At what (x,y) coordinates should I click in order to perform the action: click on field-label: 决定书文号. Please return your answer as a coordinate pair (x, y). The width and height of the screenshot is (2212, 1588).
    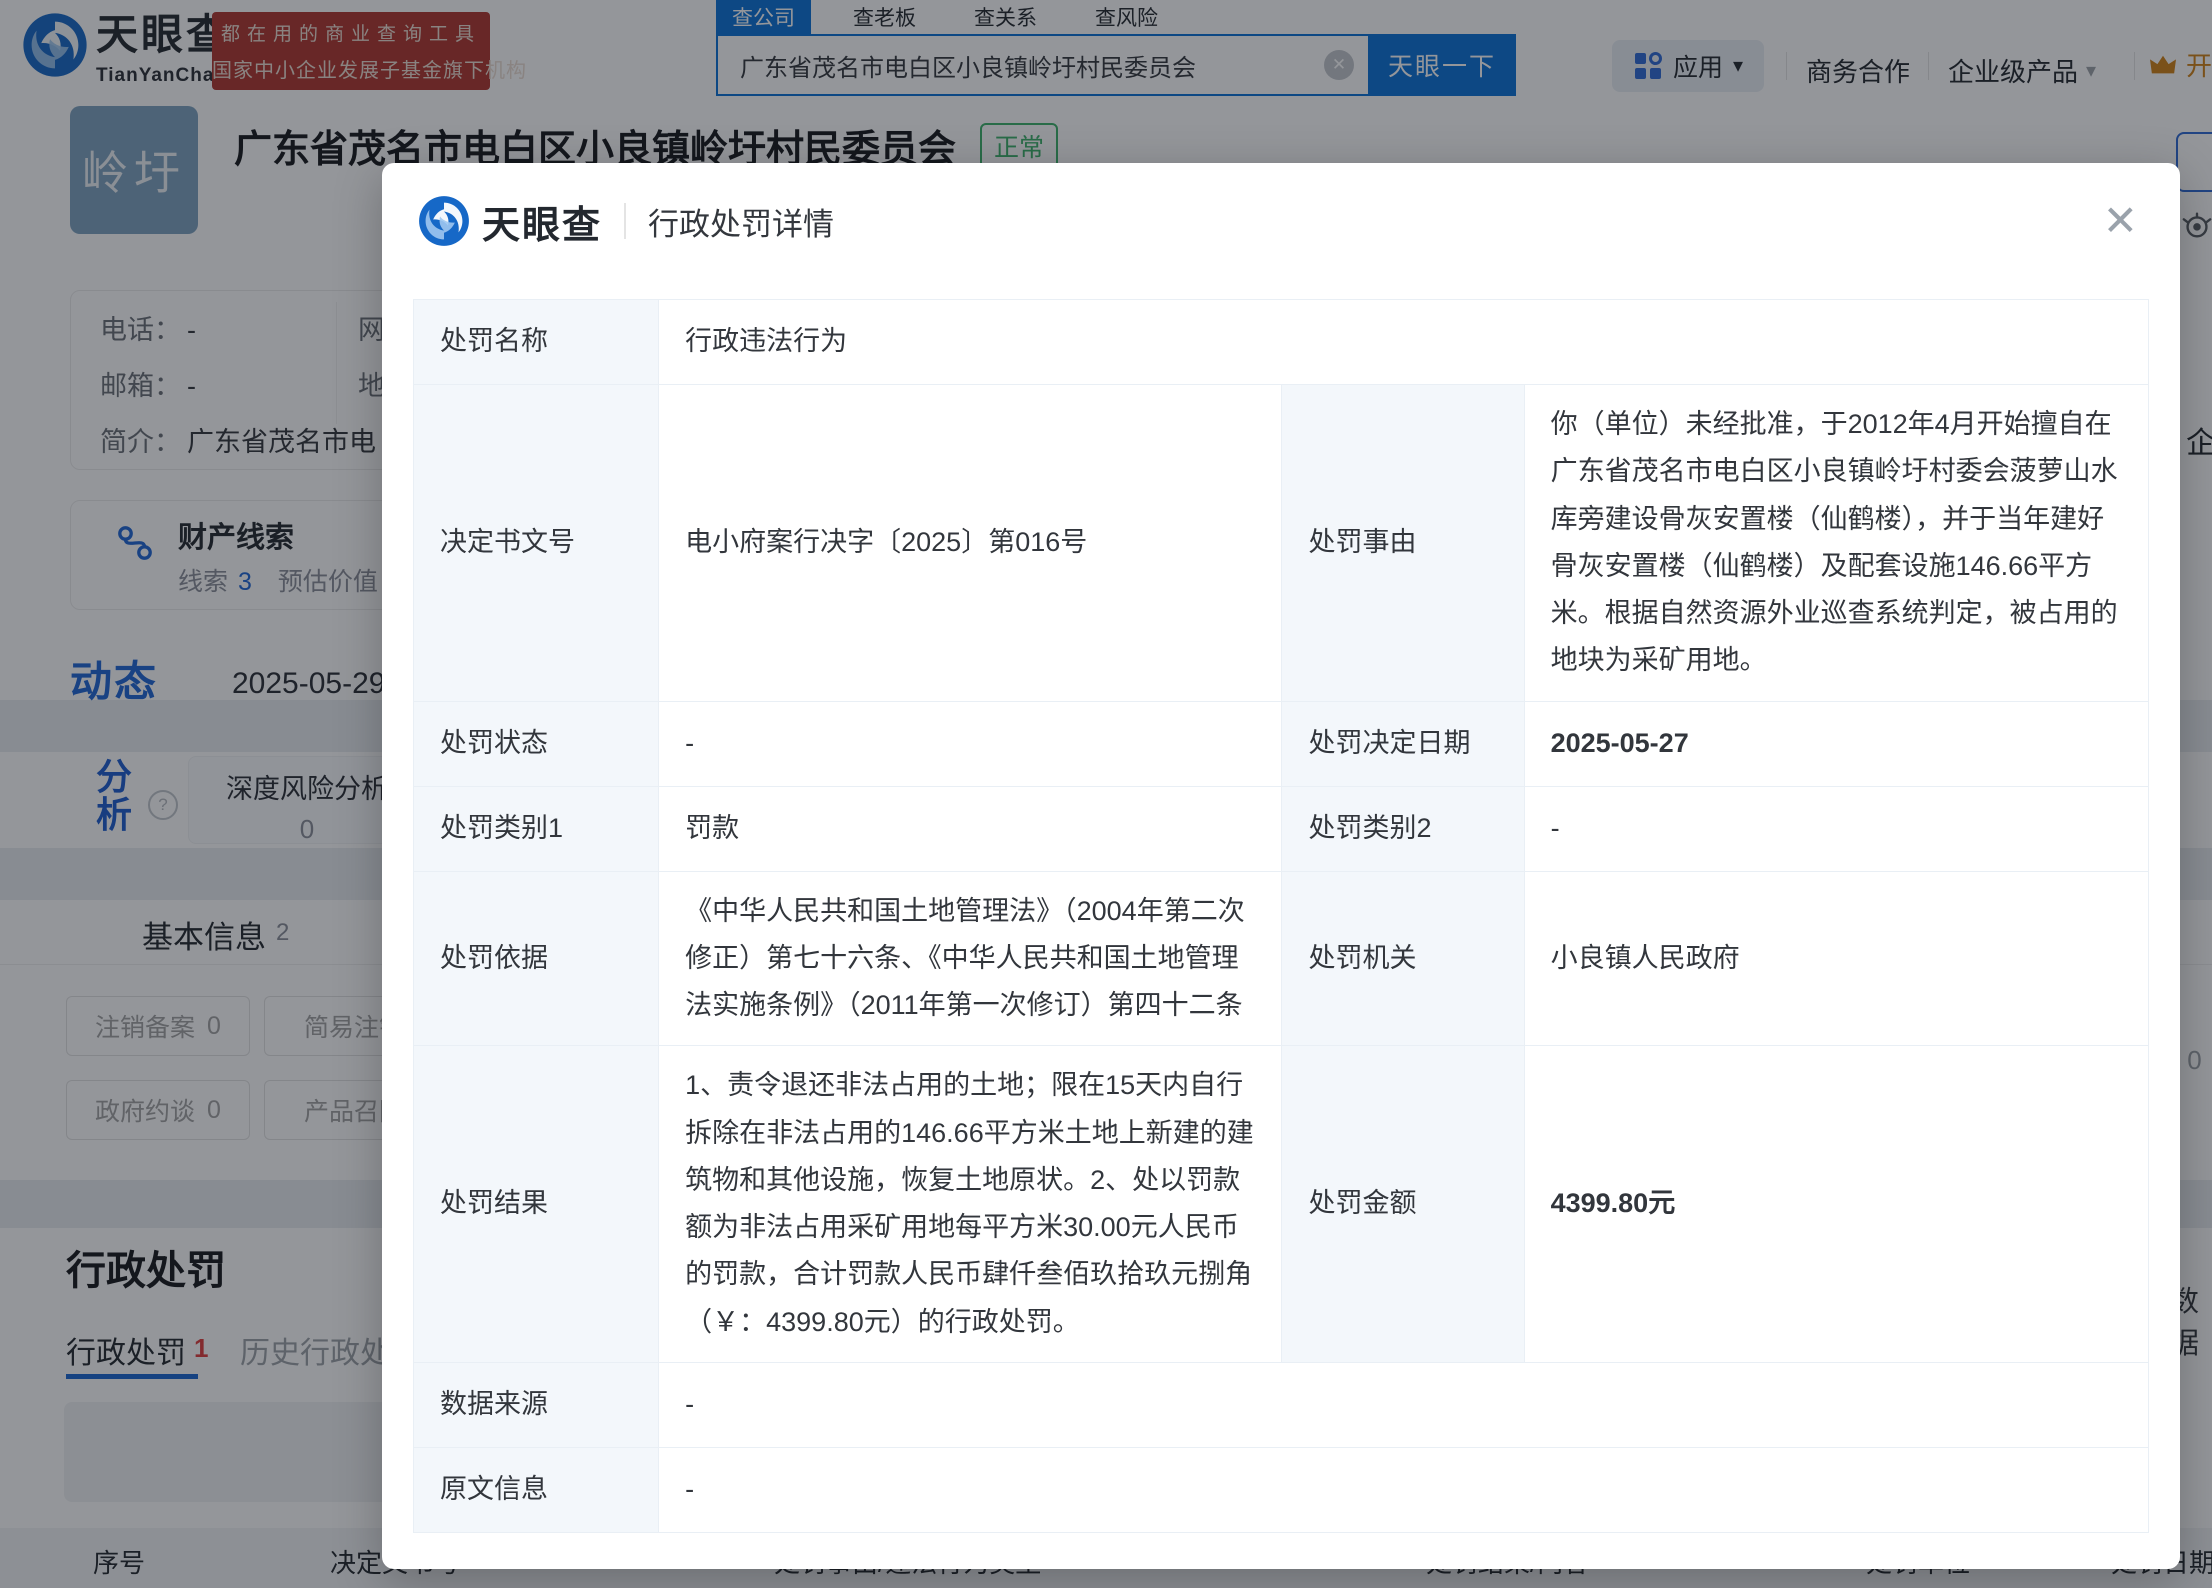
    Looking at the image, I should click on (536, 543).